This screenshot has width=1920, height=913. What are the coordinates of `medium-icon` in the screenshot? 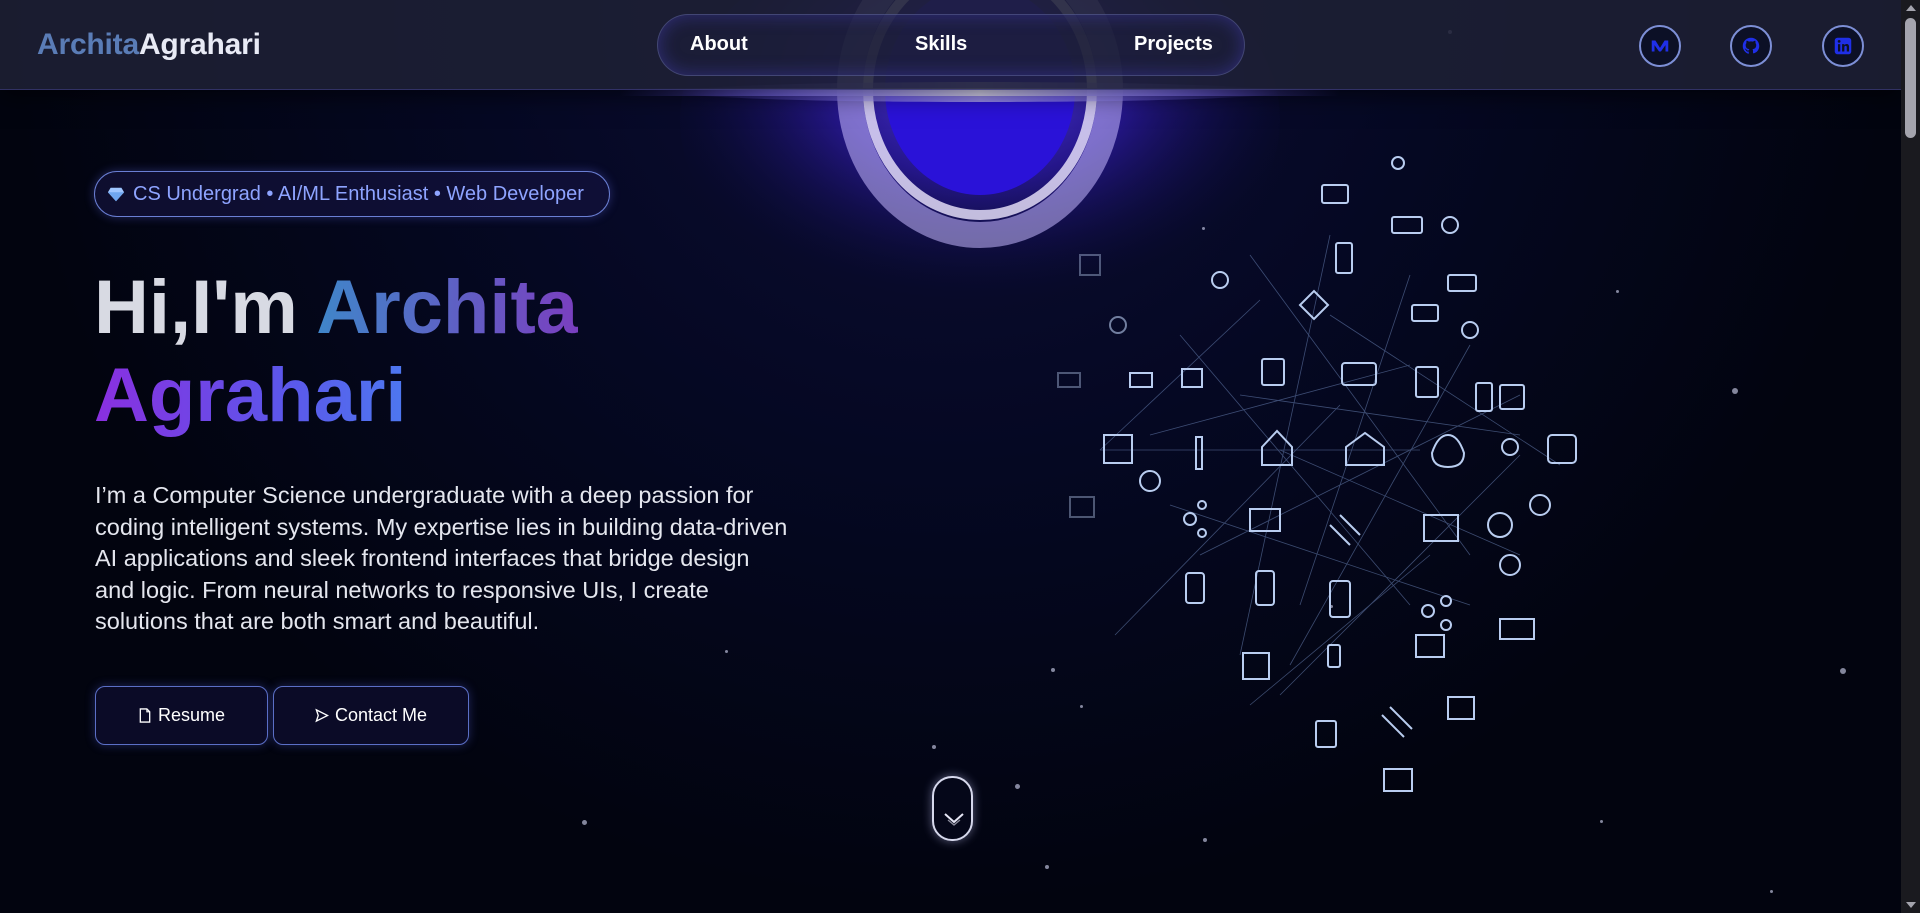 It's located at (1660, 46).